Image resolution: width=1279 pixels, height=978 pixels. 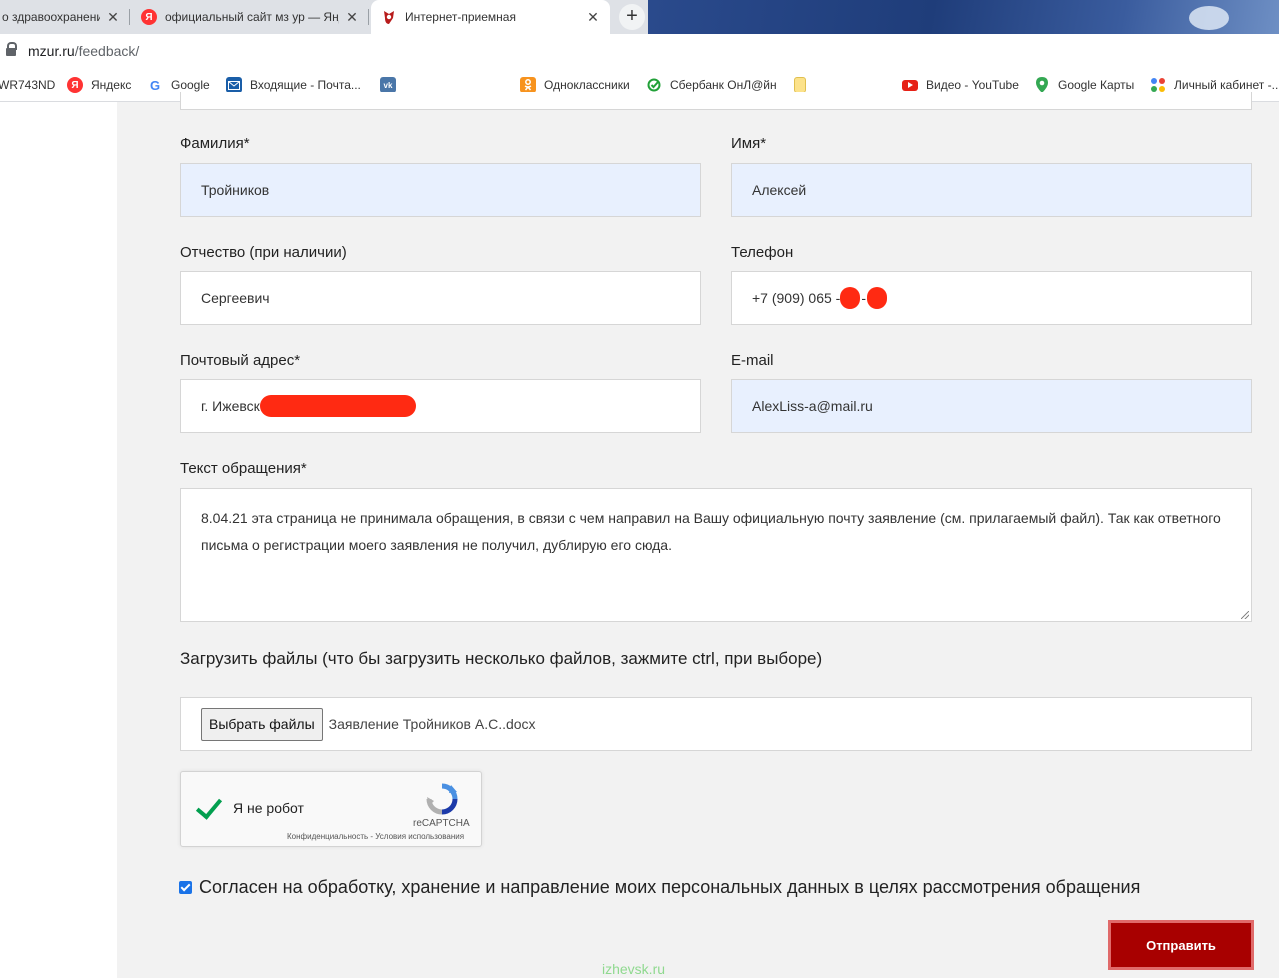 I want to click on youtube-icon, so click(x=910, y=85).